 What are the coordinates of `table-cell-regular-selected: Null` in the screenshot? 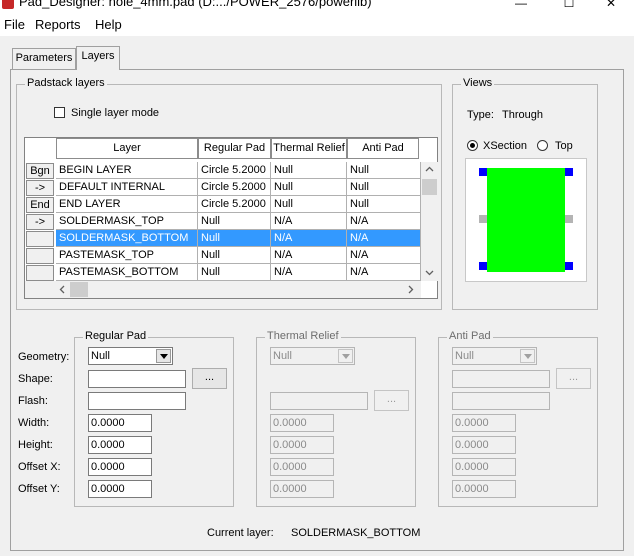 It's located at (234, 238).